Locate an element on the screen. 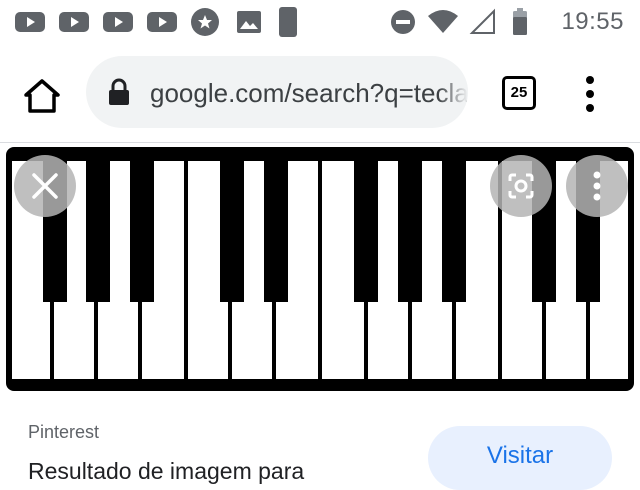 The height and width of the screenshot is (490, 640). more-vert-icon is located at coordinates (597, 186).